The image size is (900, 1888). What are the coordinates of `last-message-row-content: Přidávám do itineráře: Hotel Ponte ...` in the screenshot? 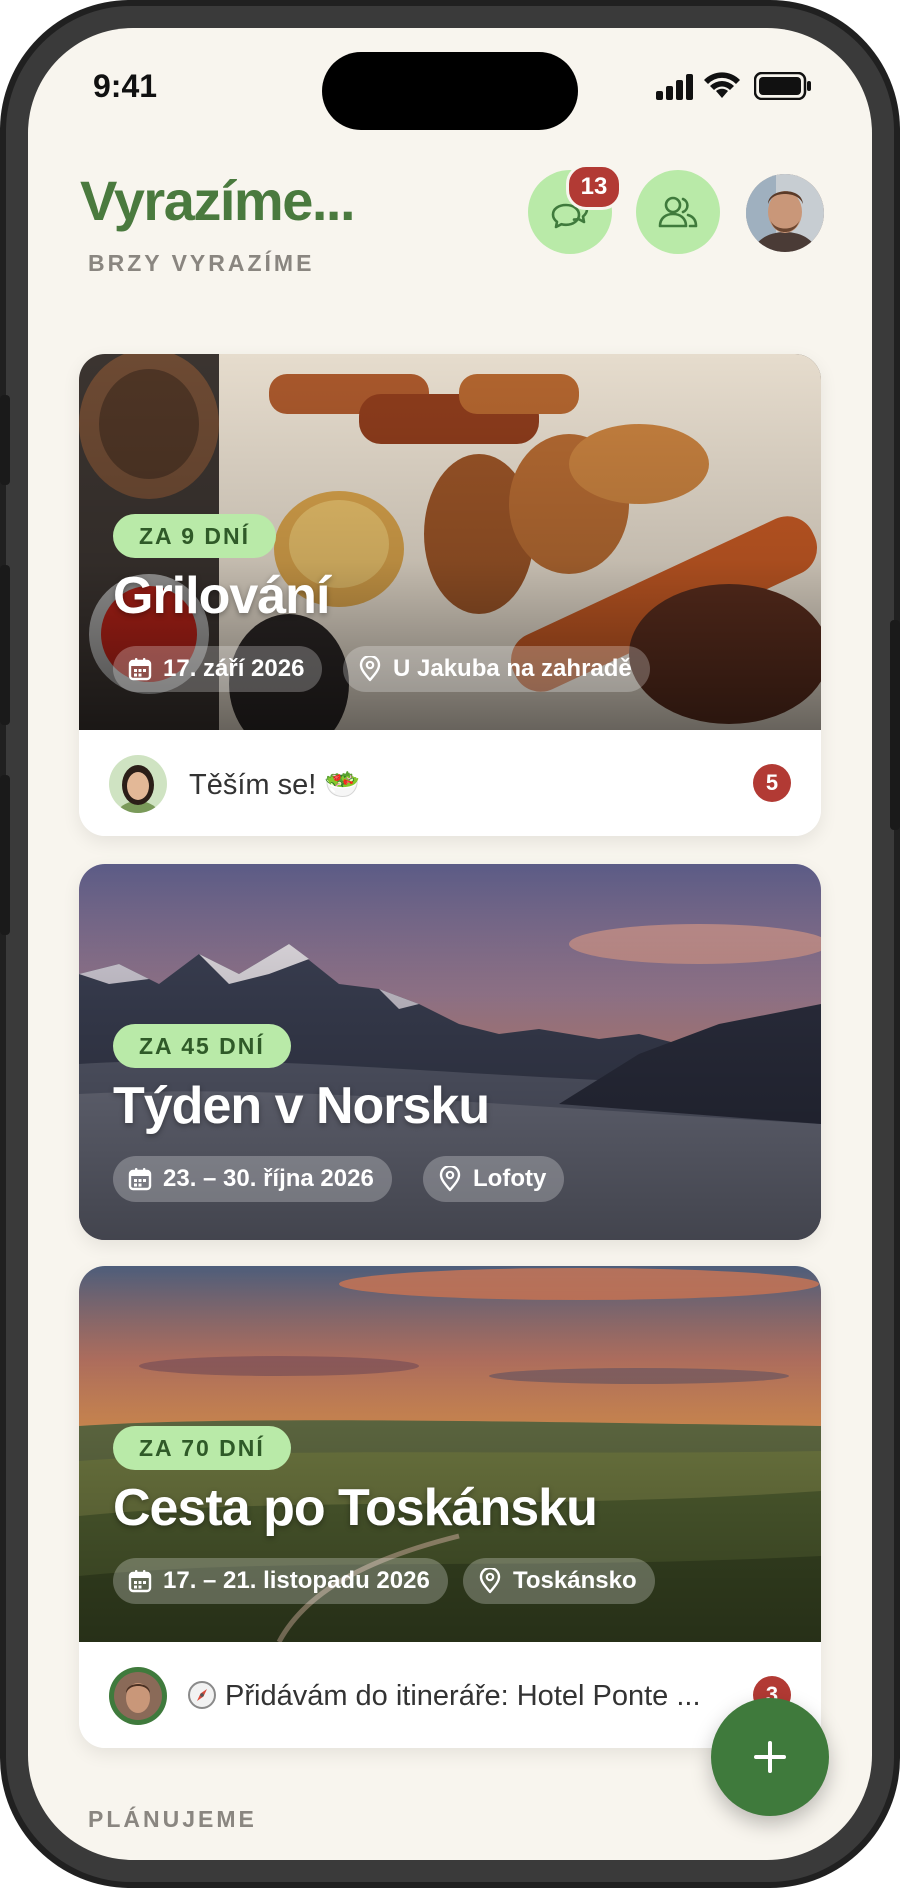 It's located at (444, 1696).